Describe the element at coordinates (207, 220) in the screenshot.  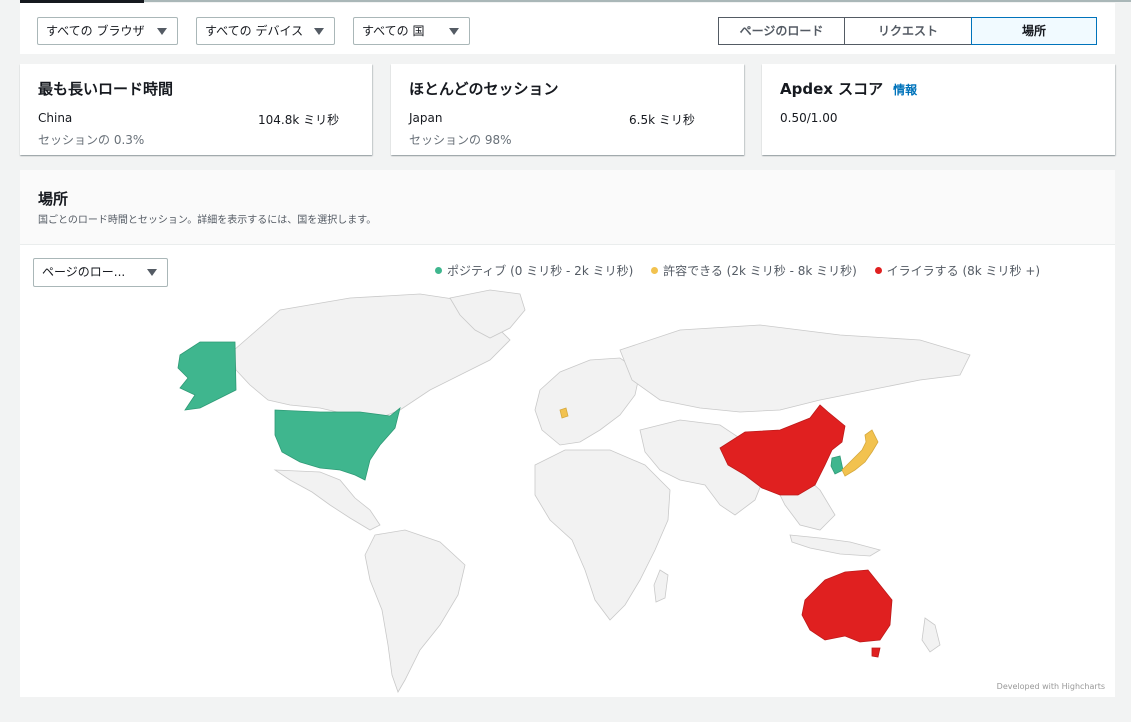
I see `section-description: 国ごとのロード時間とセッション。詳細を表示するには、国を選択します。` at that location.